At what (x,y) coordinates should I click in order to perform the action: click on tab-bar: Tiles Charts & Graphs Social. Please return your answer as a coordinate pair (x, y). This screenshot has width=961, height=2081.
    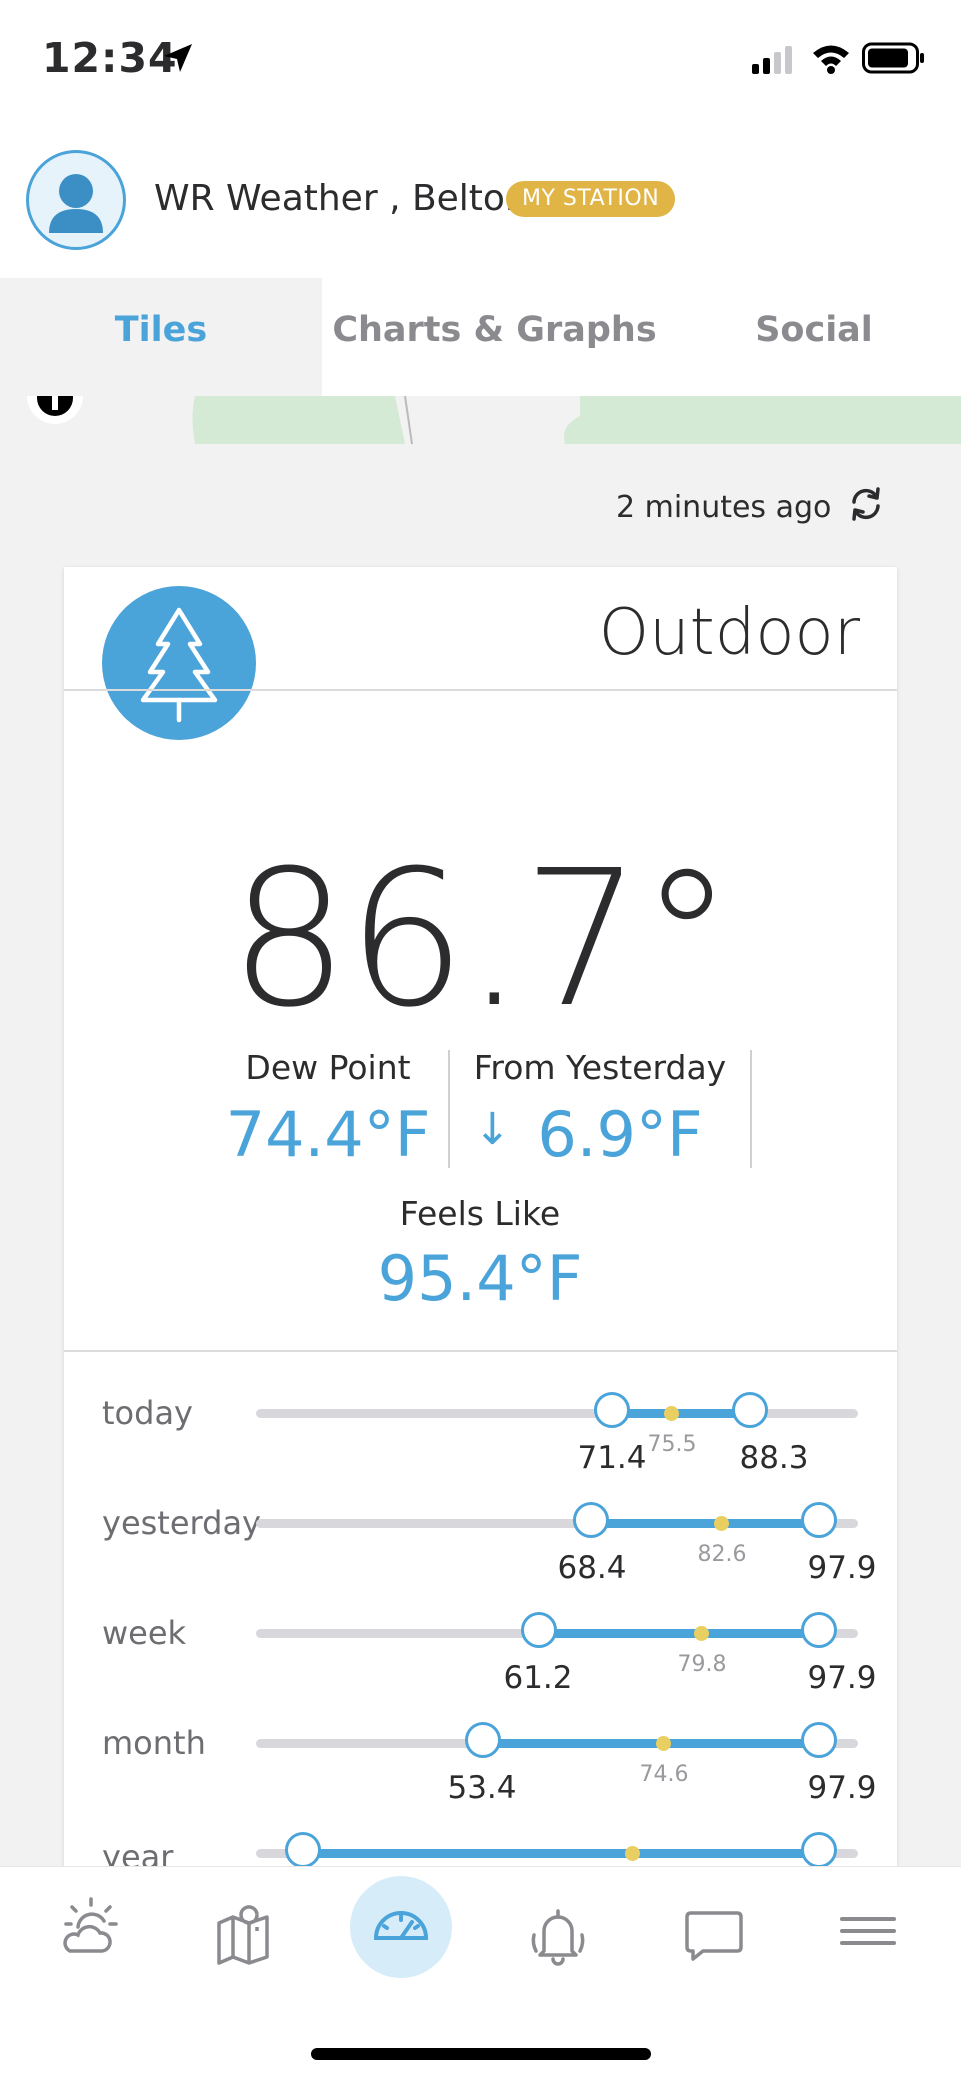
    Looking at the image, I should click on (480, 337).